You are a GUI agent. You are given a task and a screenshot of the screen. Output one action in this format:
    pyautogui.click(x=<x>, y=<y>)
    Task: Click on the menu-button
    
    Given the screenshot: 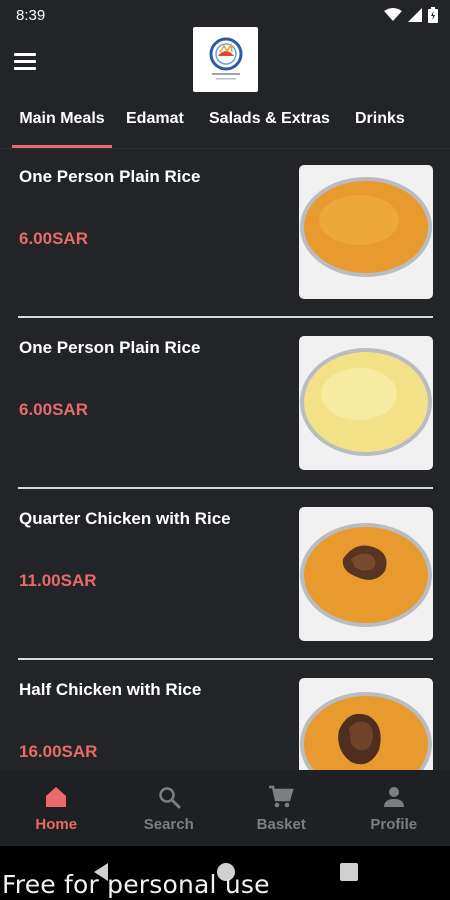 What is the action you would take?
    pyautogui.click(x=28, y=61)
    